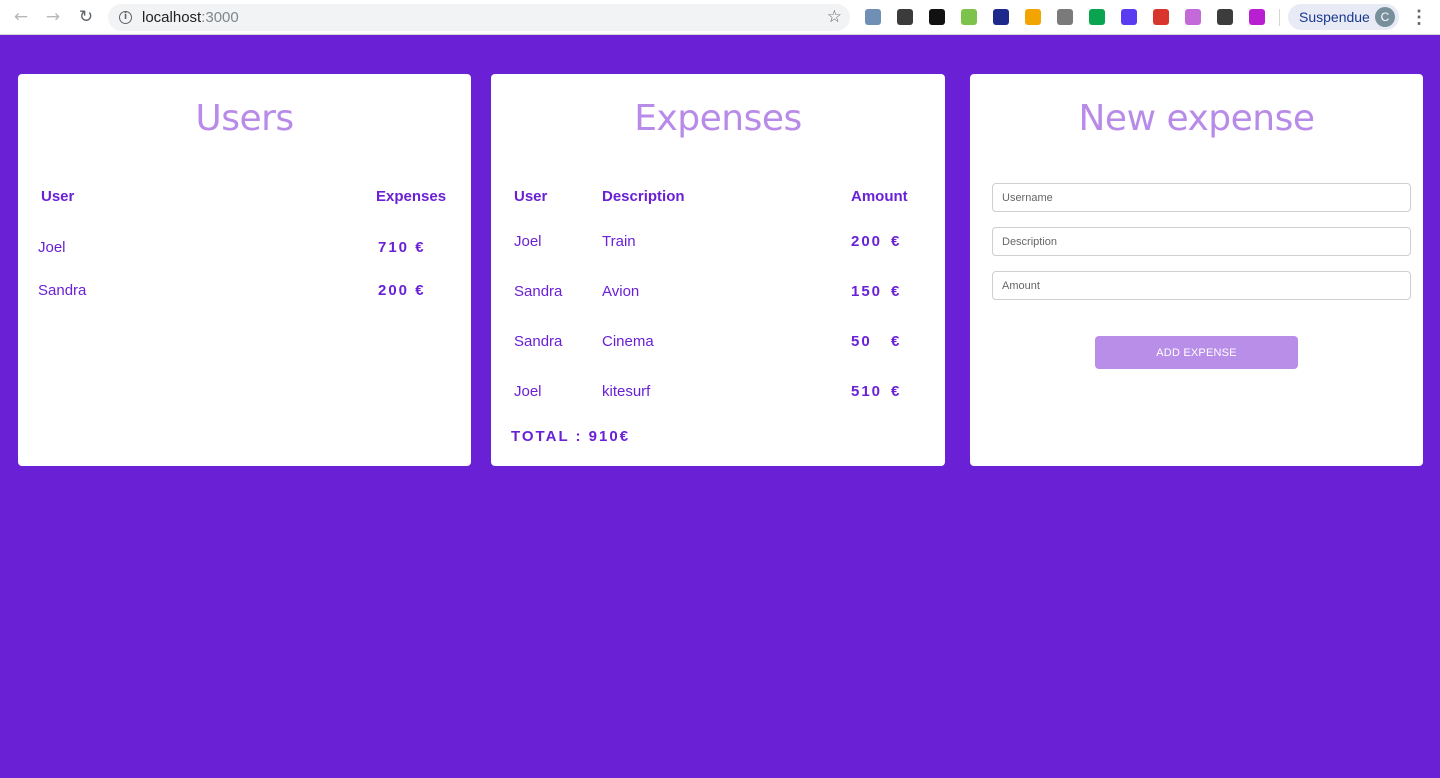 The image size is (1440, 778). I want to click on expenses-header-amount: Amount, so click(879, 196).